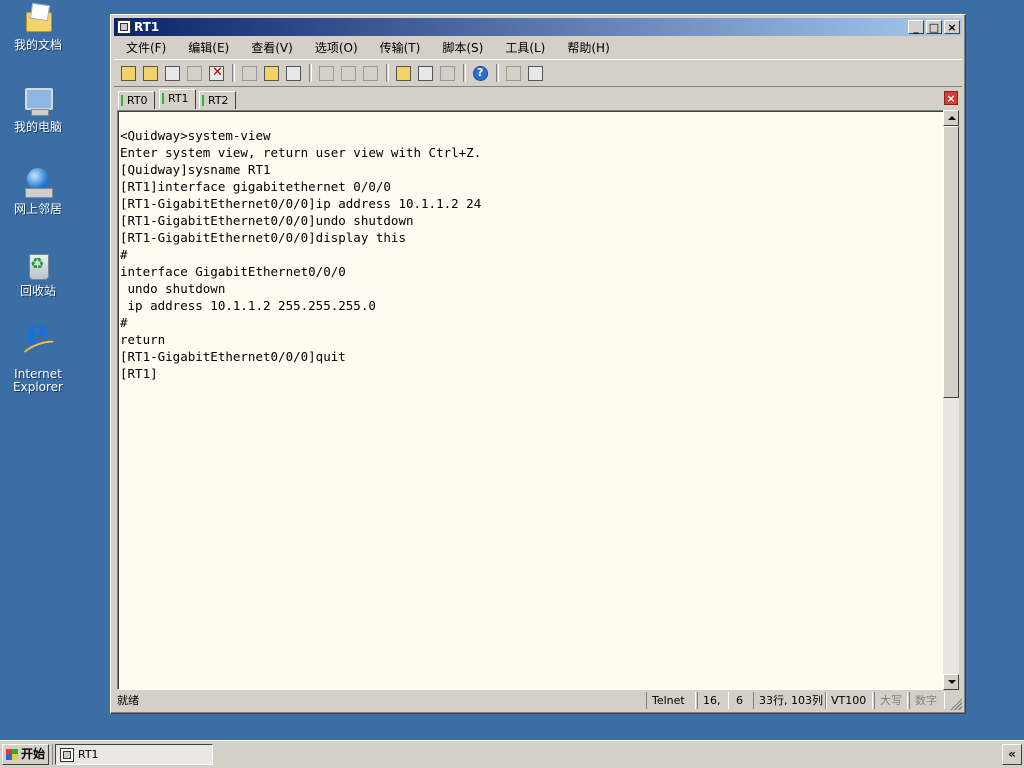  I want to click on my-computer-icon, so click(38, 101).